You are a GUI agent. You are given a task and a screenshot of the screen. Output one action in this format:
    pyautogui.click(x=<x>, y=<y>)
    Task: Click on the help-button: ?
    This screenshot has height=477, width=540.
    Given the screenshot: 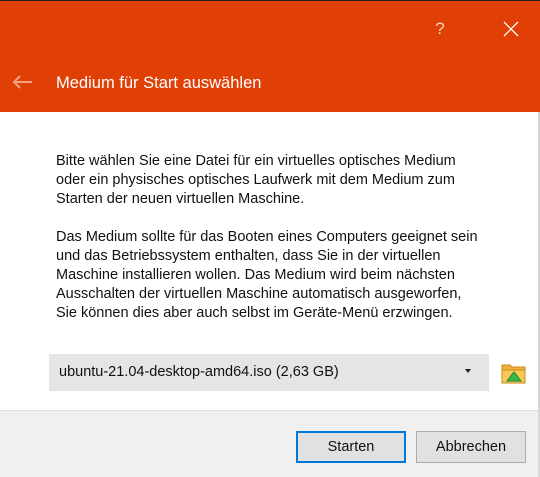 What is the action you would take?
    pyautogui.click(x=440, y=29)
    